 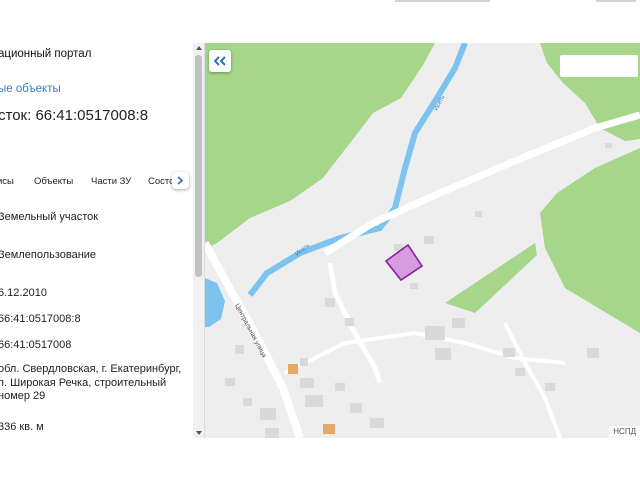 I want to click on bottom-bar, so click(x=320, y=459).